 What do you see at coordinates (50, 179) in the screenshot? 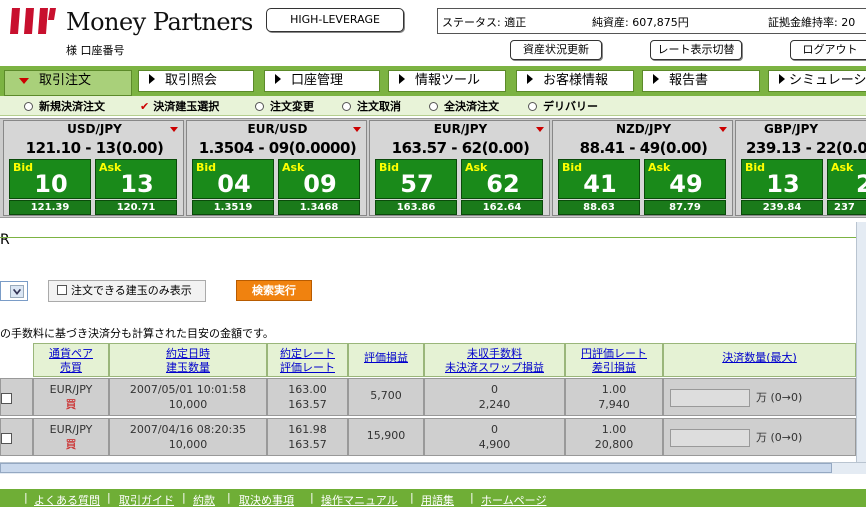
I see `bid-button: Bid 10` at bounding box center [50, 179].